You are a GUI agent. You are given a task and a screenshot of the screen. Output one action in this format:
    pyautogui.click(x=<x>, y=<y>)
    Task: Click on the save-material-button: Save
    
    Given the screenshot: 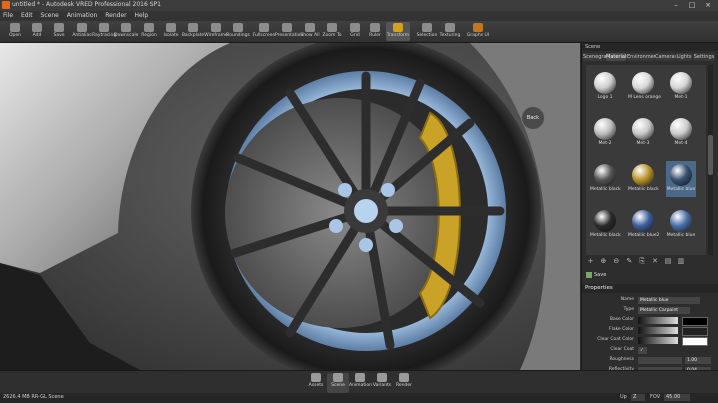 What is the action you would take?
    pyautogui.click(x=616, y=275)
    